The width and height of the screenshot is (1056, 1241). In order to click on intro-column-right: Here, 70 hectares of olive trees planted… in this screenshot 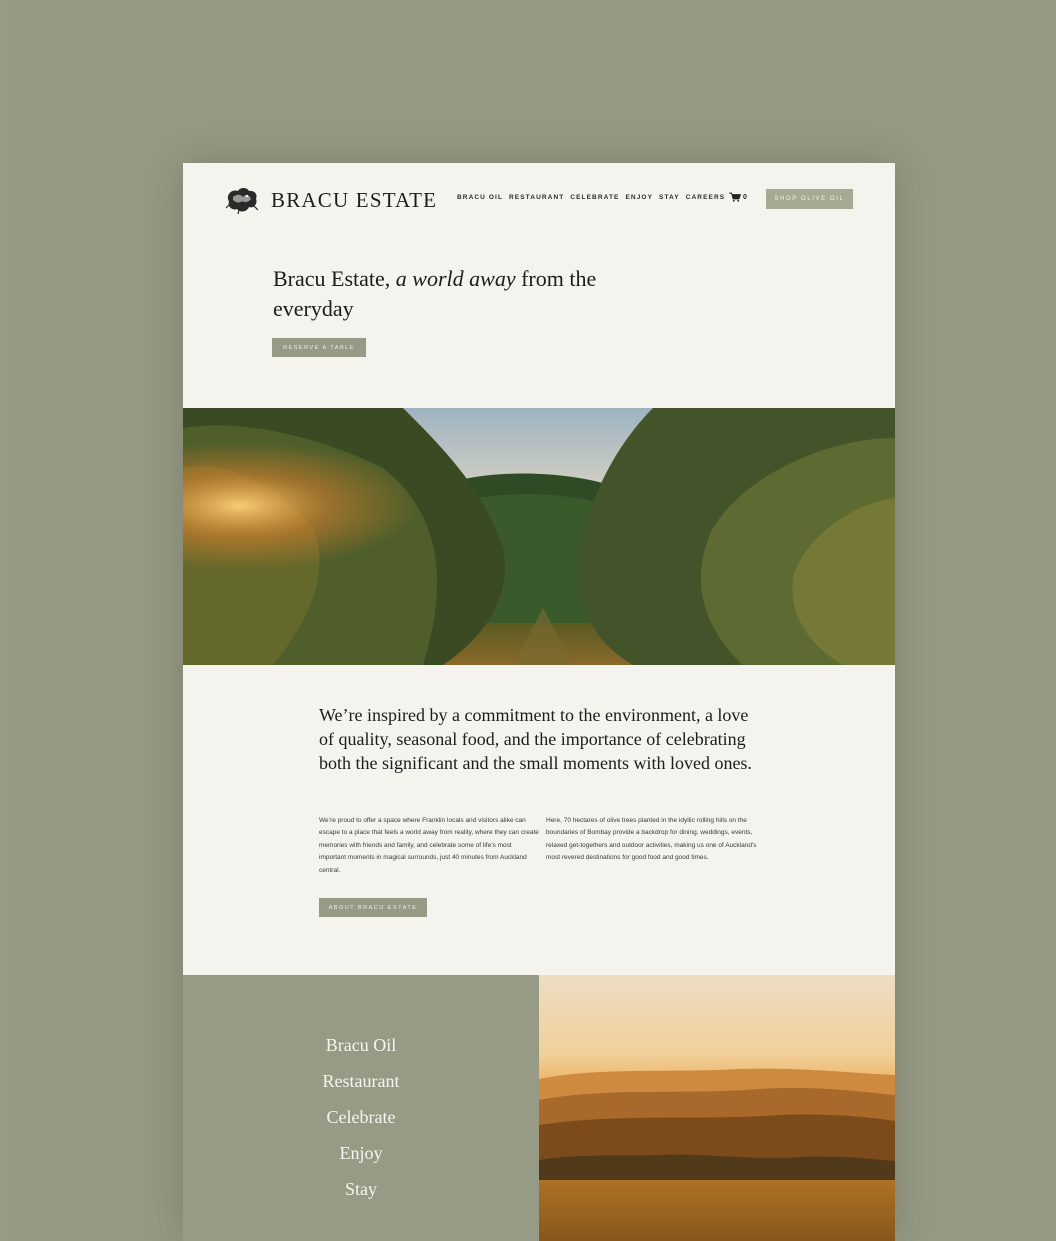, I will do `click(651, 839)`.